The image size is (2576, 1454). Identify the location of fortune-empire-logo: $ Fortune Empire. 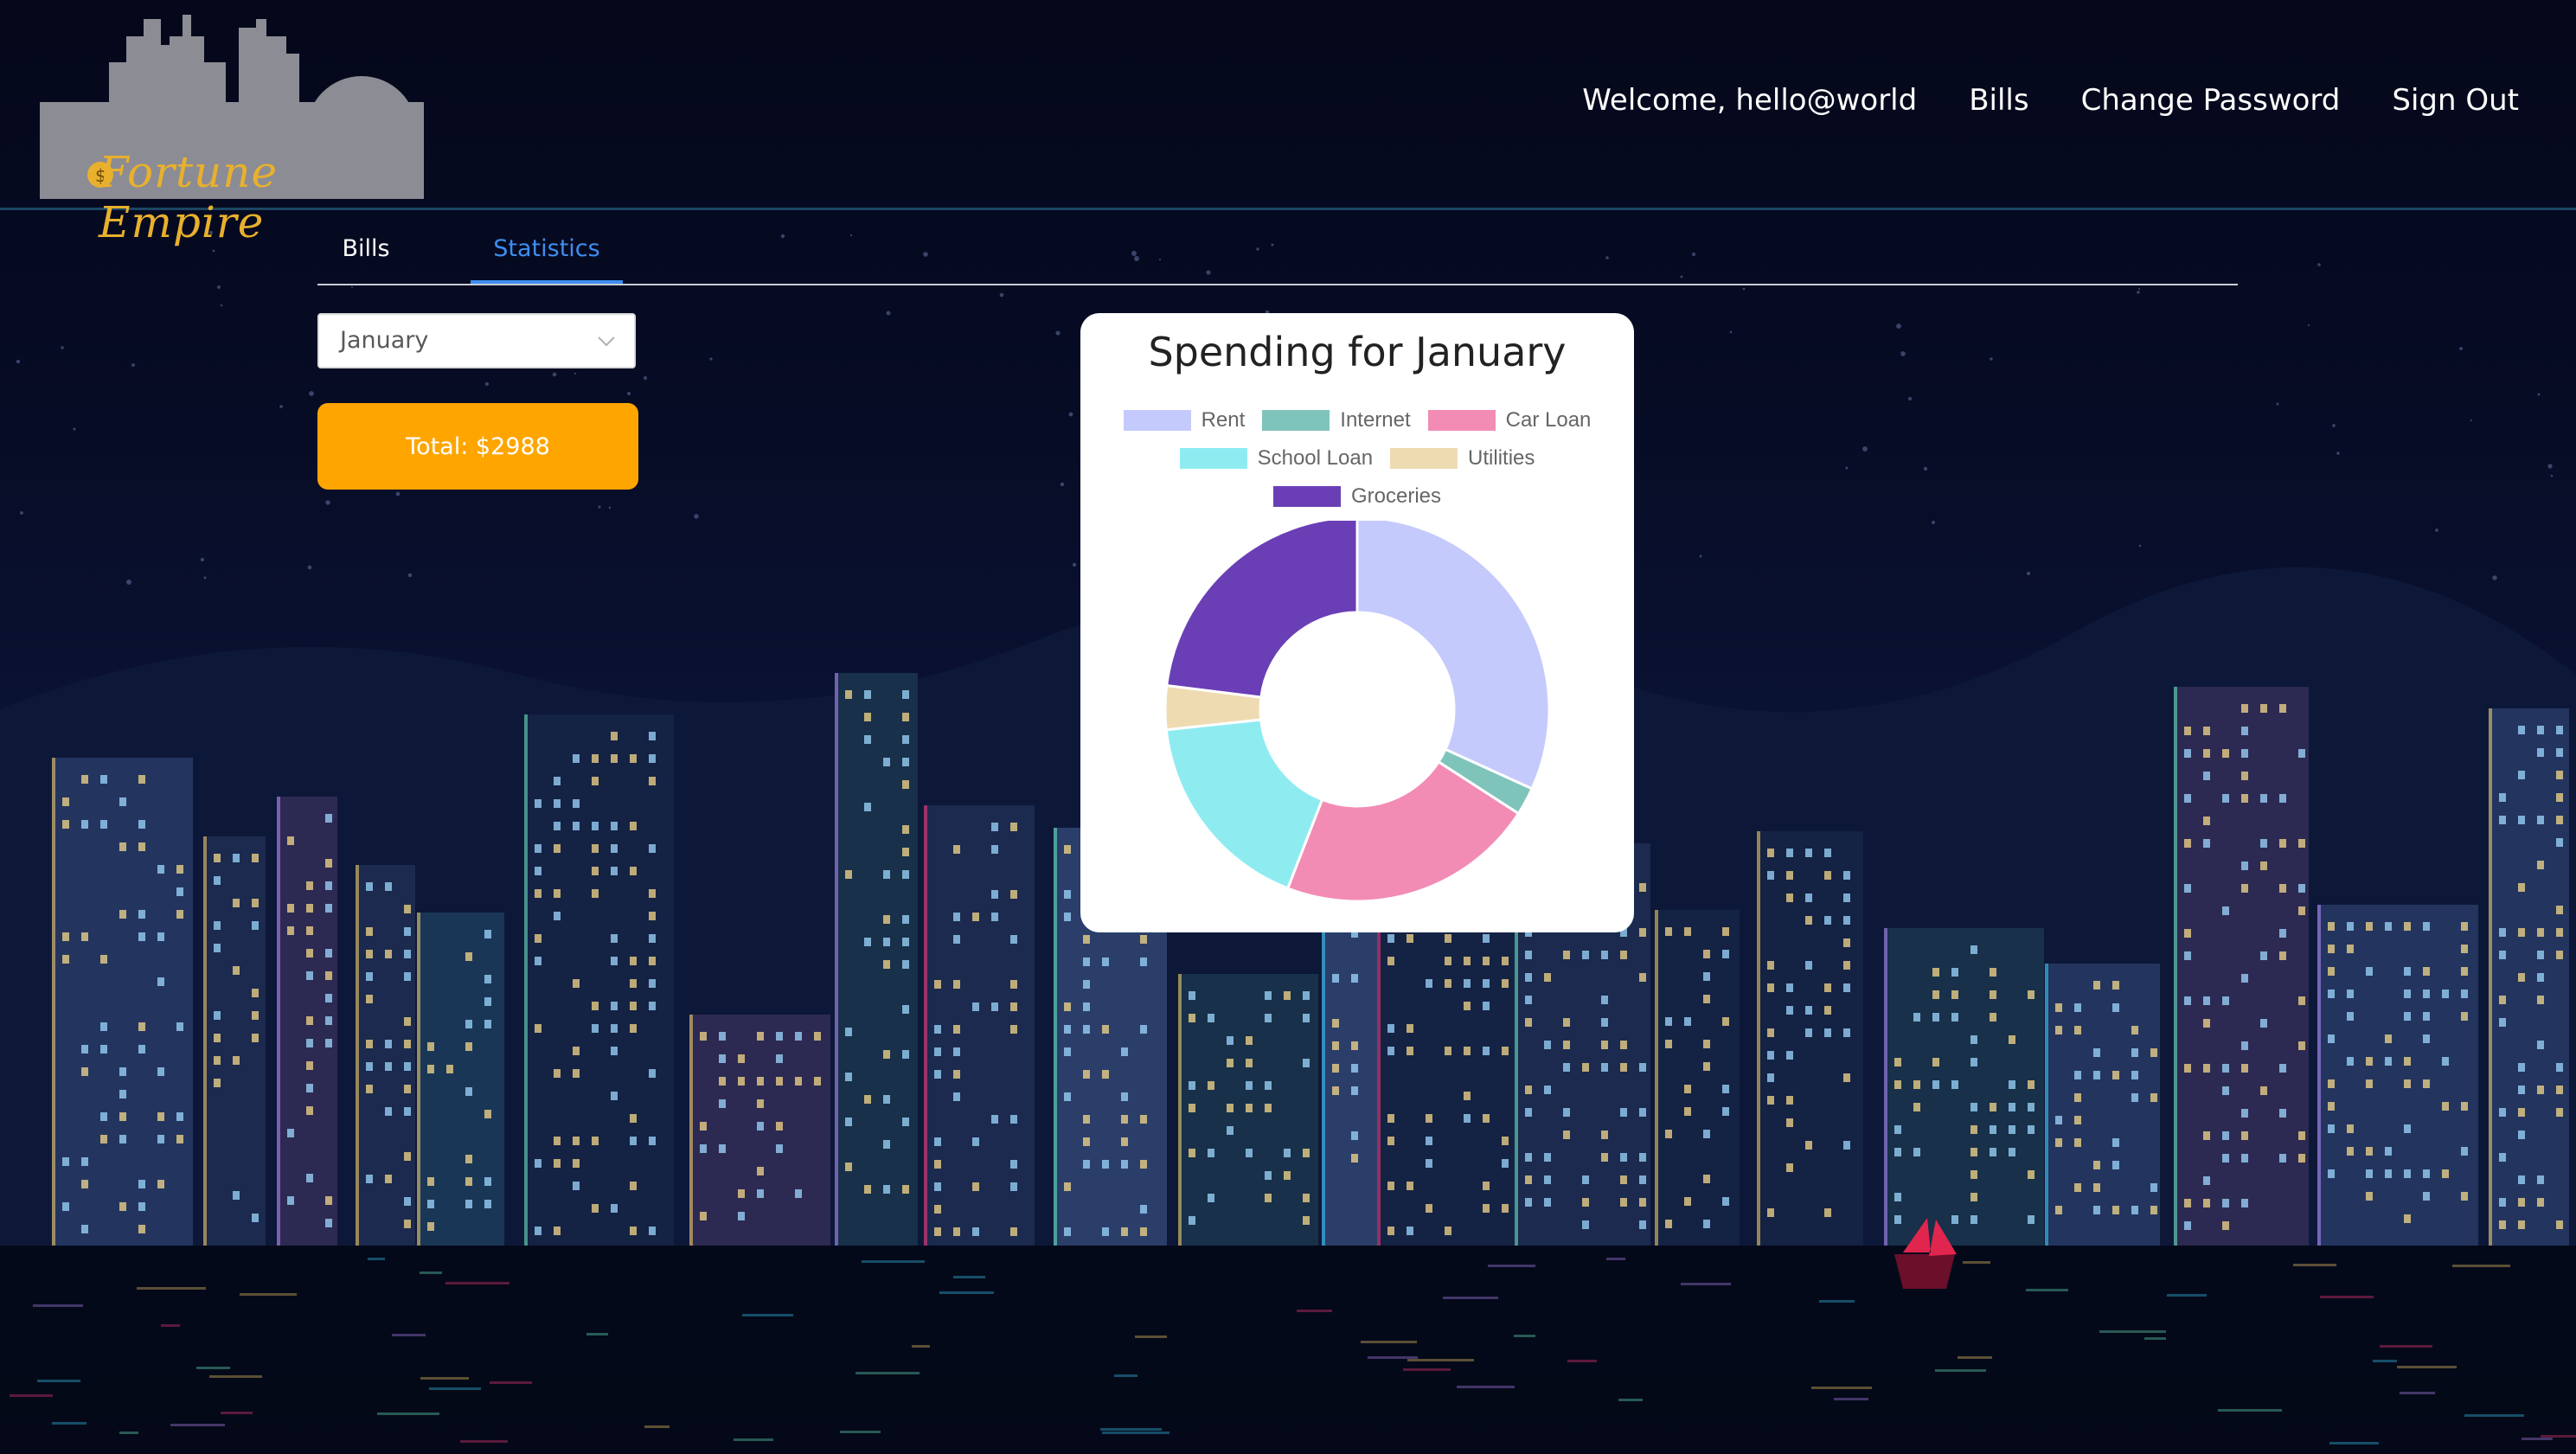
(232, 128).